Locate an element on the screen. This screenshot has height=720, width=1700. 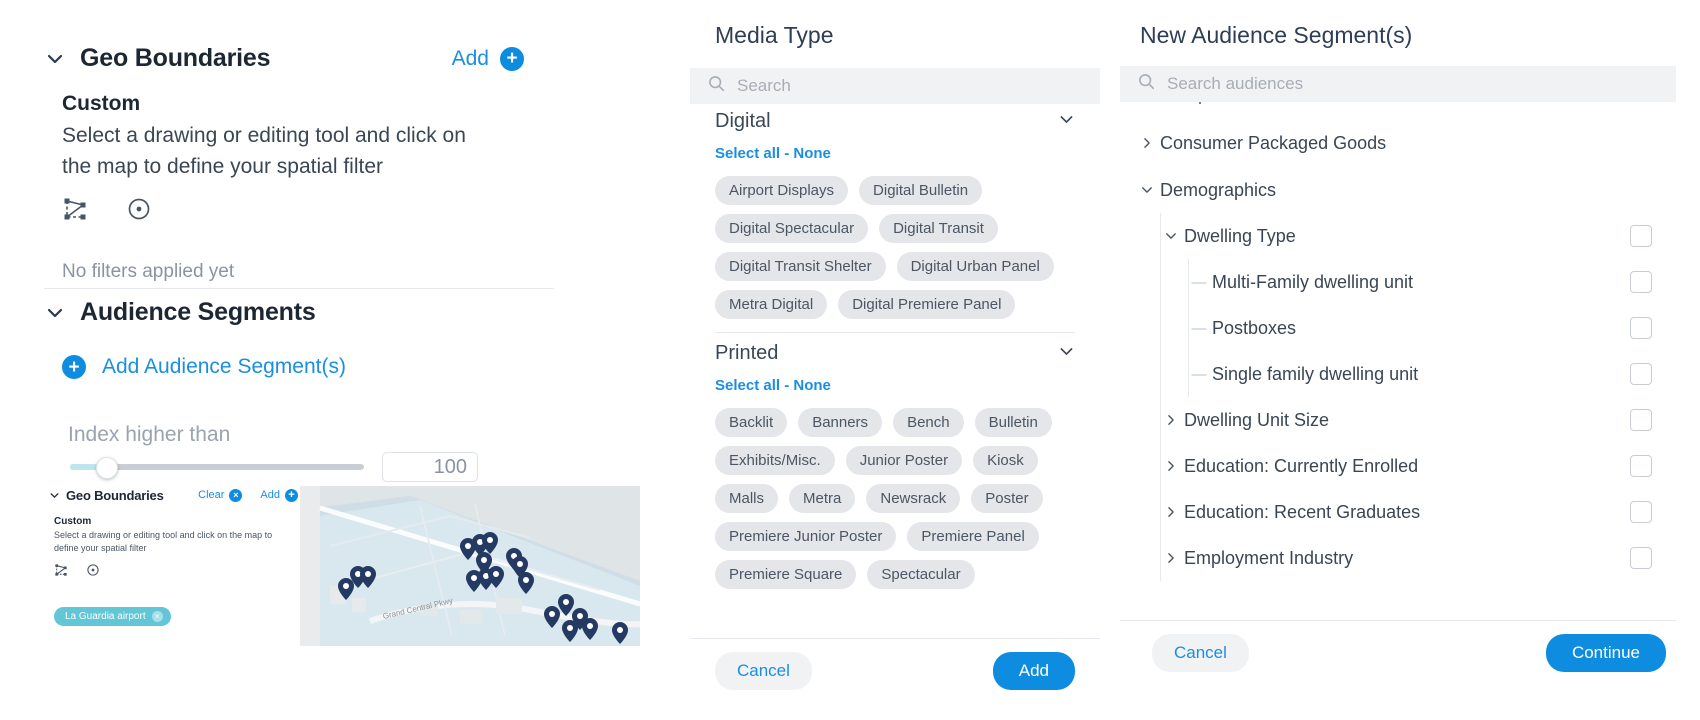
search-icon is located at coordinates (716, 86).